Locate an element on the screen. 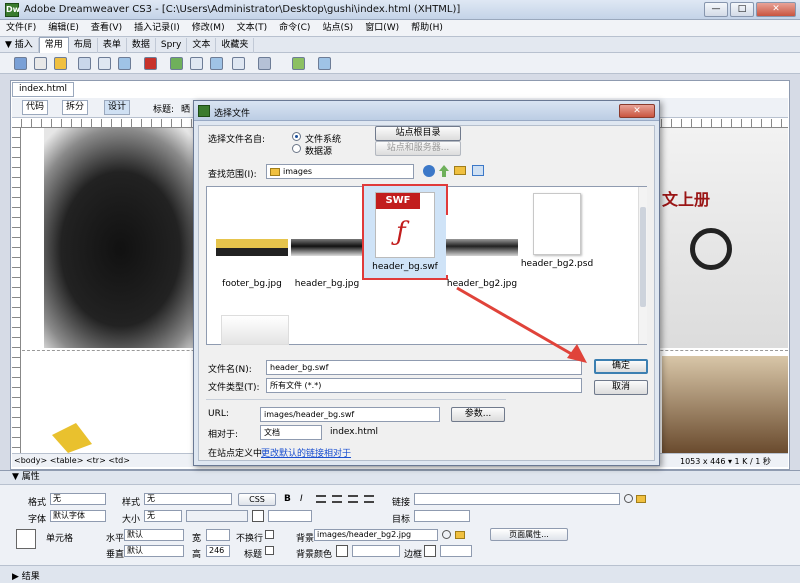 Image resolution: width=800 pixels, height=583 pixels. justify-icon is located at coordinates (369, 499).